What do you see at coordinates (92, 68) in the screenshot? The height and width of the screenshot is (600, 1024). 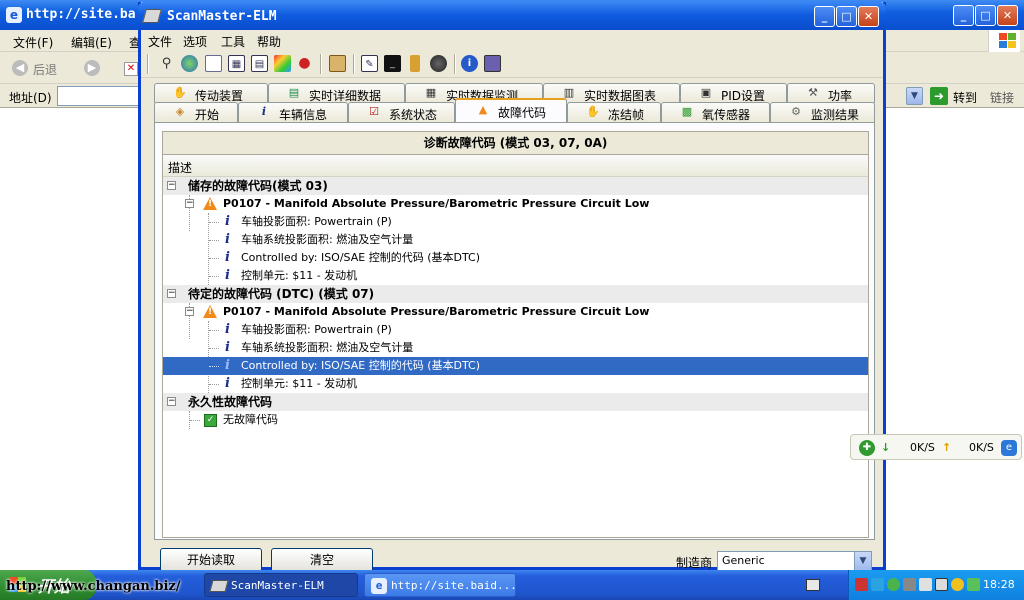 I see `forward-arrow-icon: ▶` at bounding box center [92, 68].